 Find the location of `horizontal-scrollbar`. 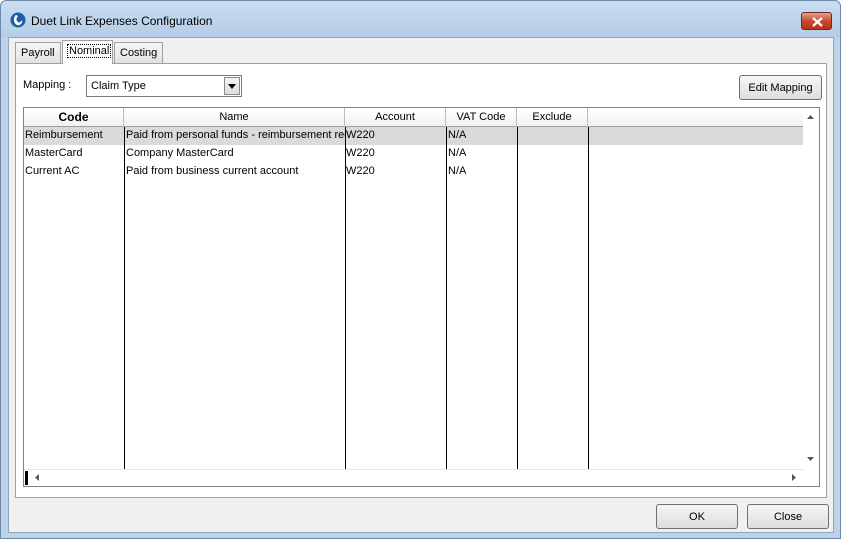

horizontal-scrollbar is located at coordinates (414, 477).